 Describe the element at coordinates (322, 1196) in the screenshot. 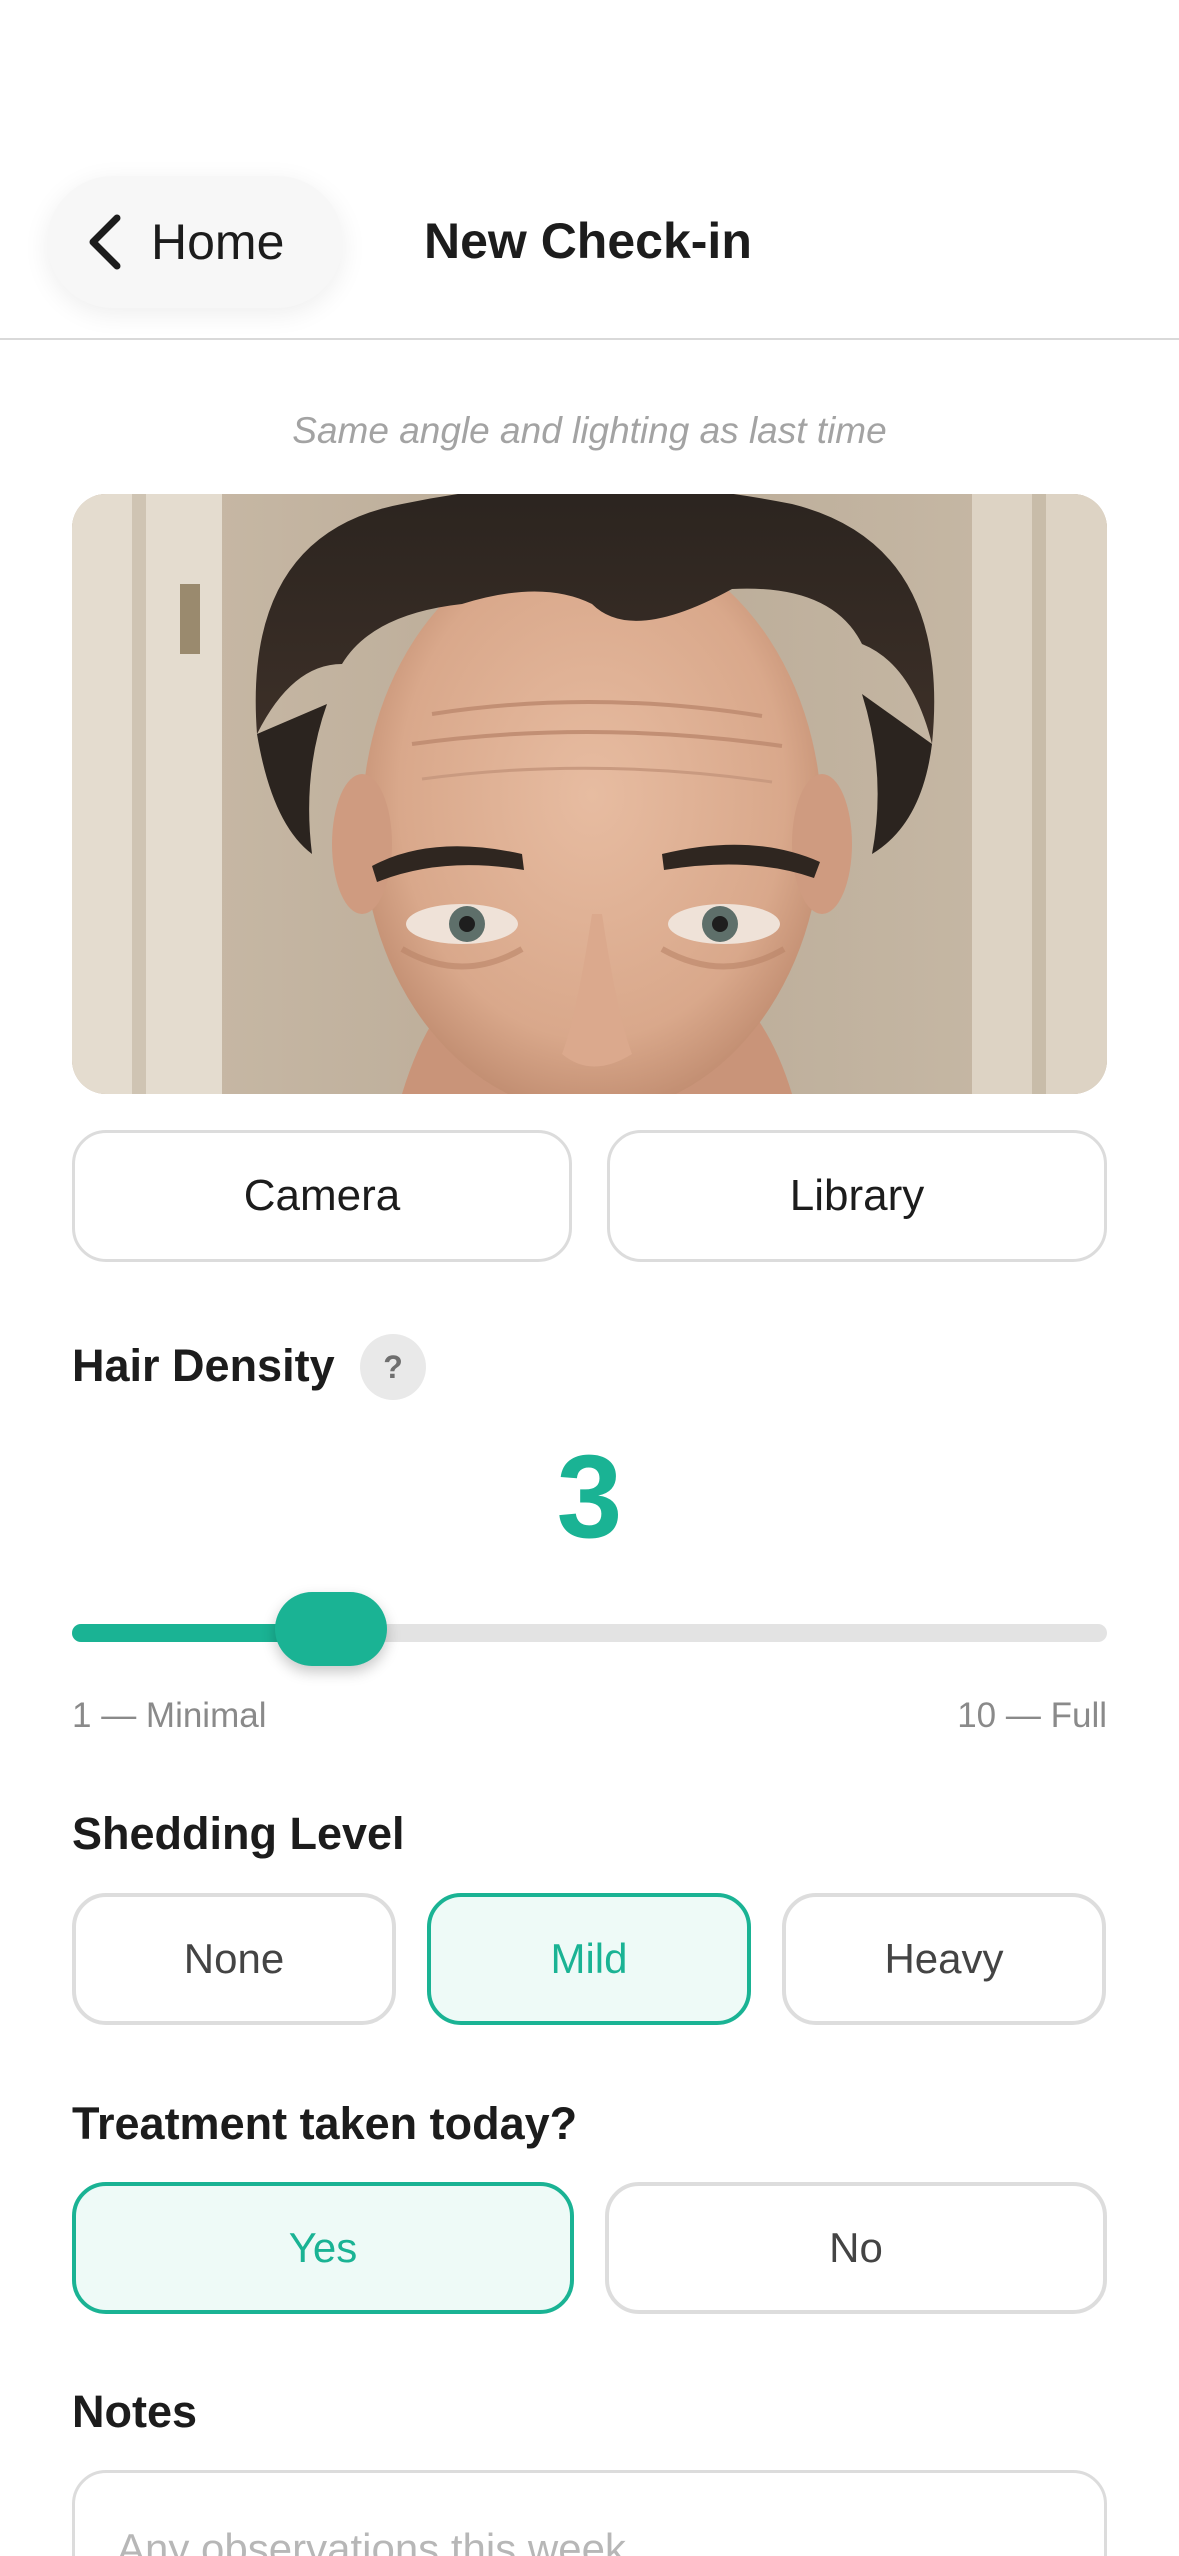

I see `camera-button: Camera` at that location.